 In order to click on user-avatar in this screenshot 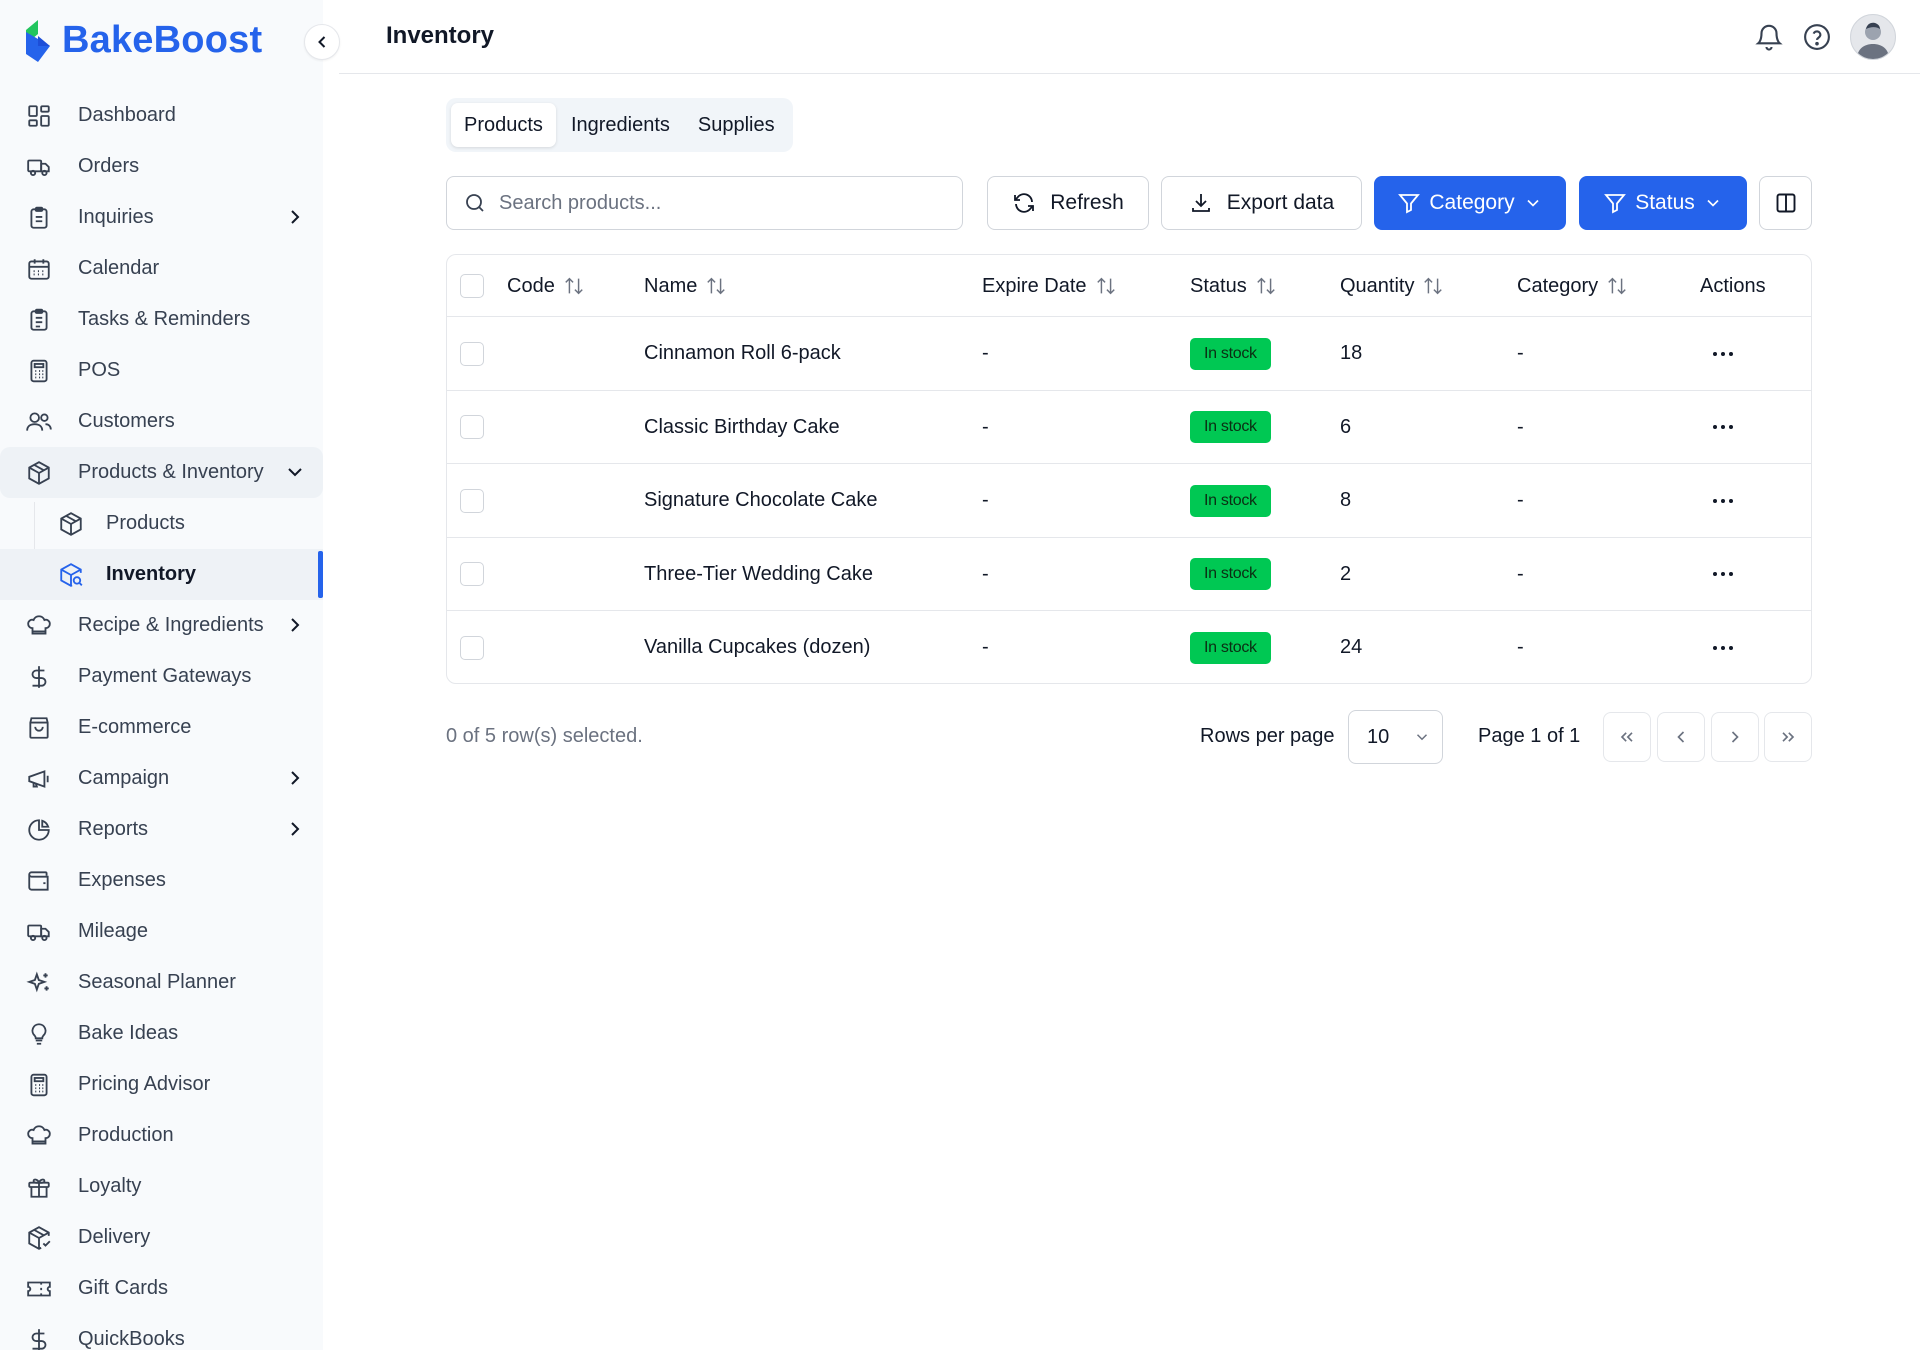, I will do `click(1873, 37)`.